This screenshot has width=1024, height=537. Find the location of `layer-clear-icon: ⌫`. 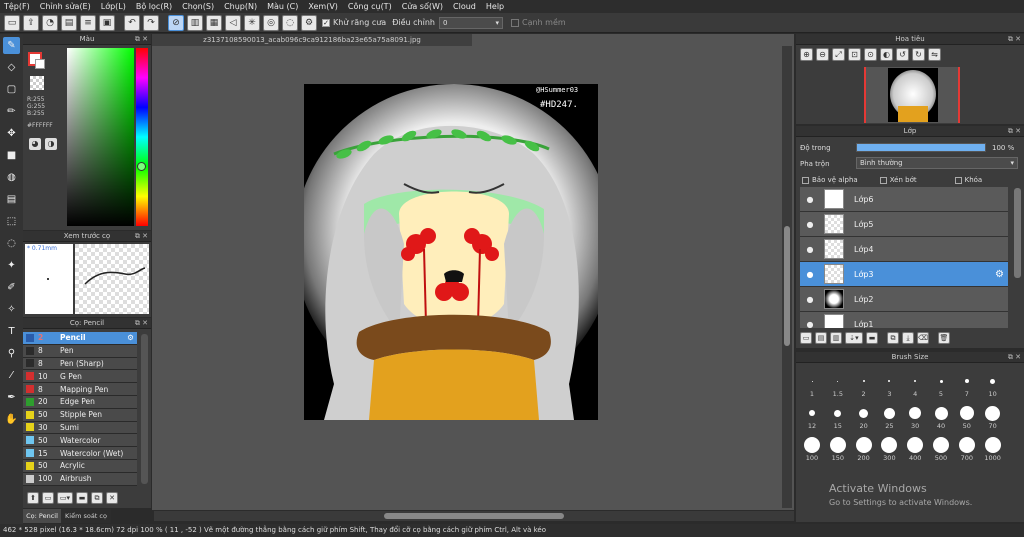

layer-clear-icon: ⌫ is located at coordinates (923, 338).